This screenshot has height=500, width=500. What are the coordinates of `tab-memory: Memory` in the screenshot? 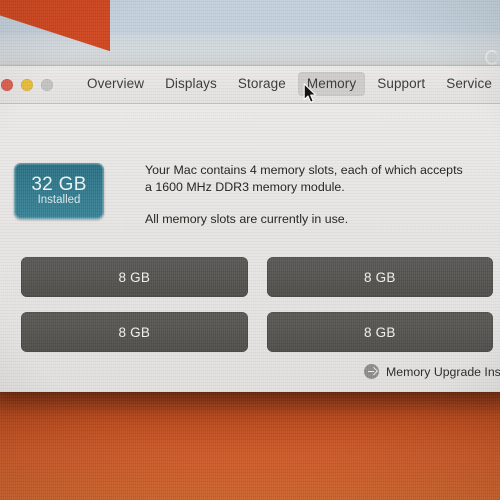 It's located at (331, 84).